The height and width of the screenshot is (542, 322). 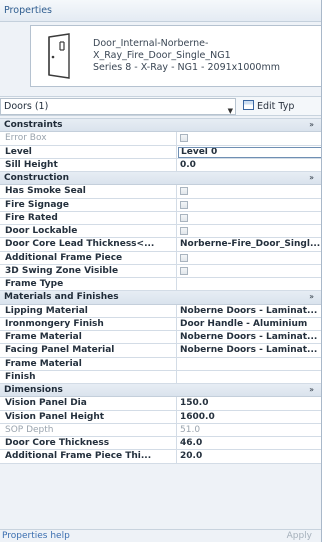 What do you see at coordinates (88, 270) in the screenshot?
I see `param-name: 3D Swing Zone Visible` at bounding box center [88, 270].